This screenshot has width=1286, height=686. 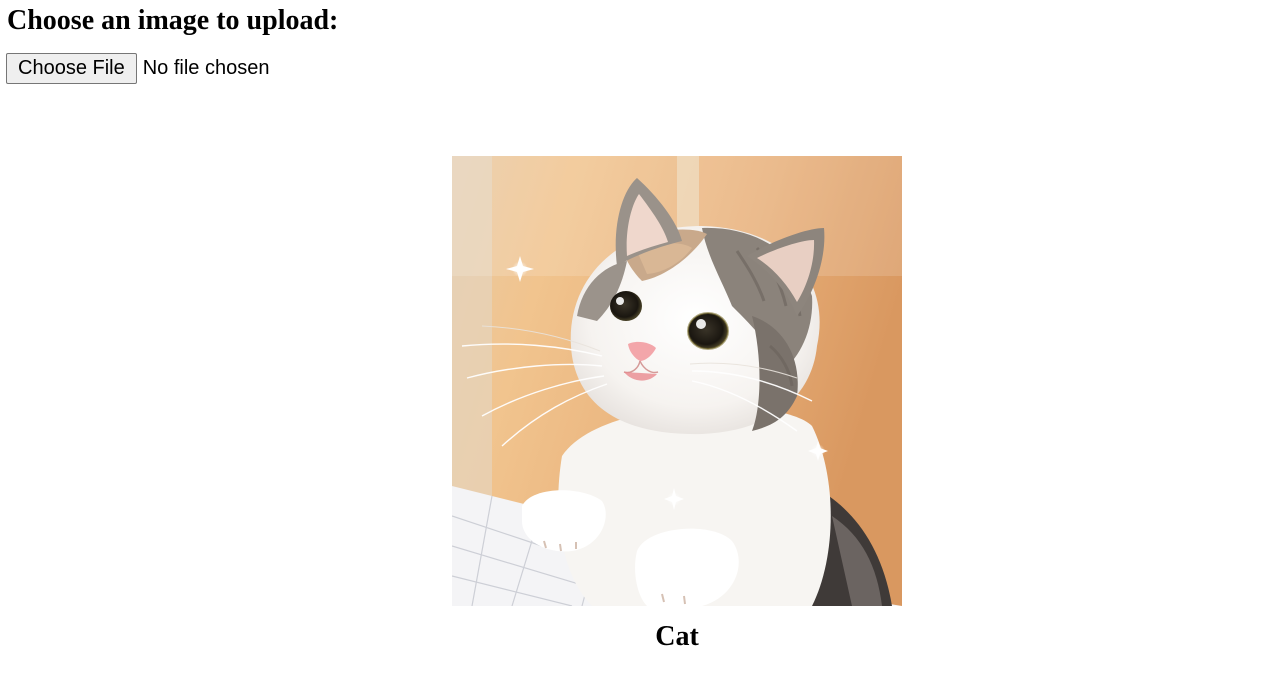 I want to click on file-upload-control: Choose File No file chosen, so click(x=137, y=68).